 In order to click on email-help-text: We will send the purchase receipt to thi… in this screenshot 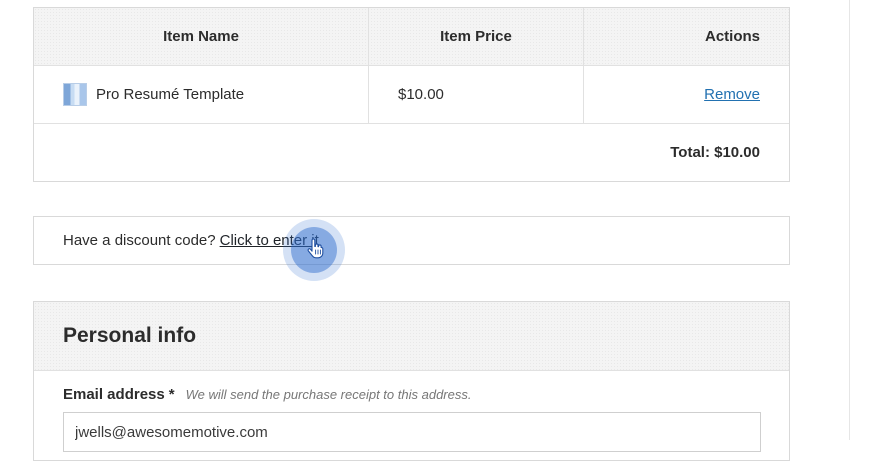, I will do `click(328, 394)`.